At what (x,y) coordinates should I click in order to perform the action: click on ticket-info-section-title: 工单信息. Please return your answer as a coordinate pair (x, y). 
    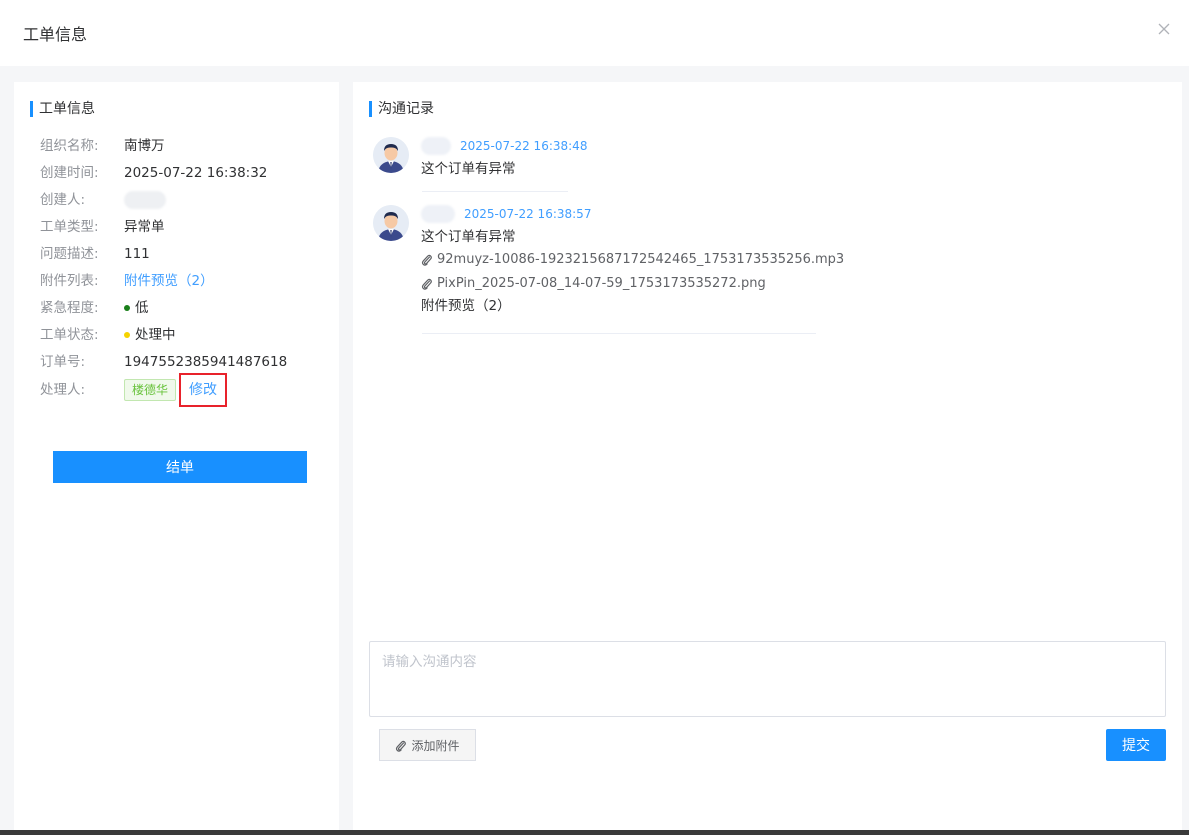
    Looking at the image, I should click on (62, 109).